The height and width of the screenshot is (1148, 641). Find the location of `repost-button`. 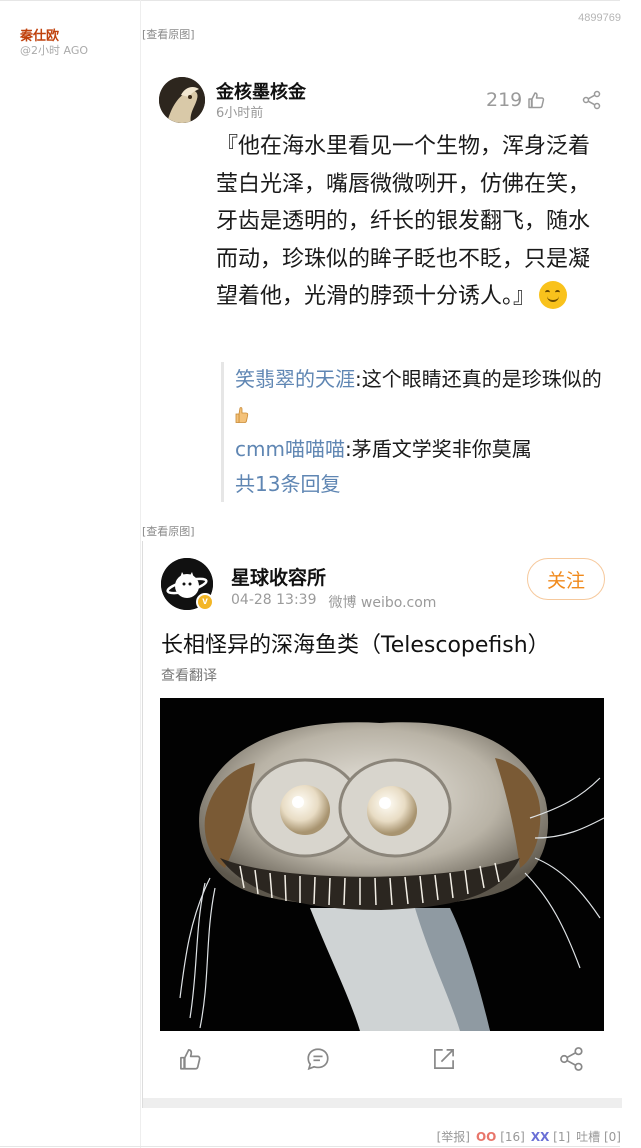

repost-button is located at coordinates (446, 1061).